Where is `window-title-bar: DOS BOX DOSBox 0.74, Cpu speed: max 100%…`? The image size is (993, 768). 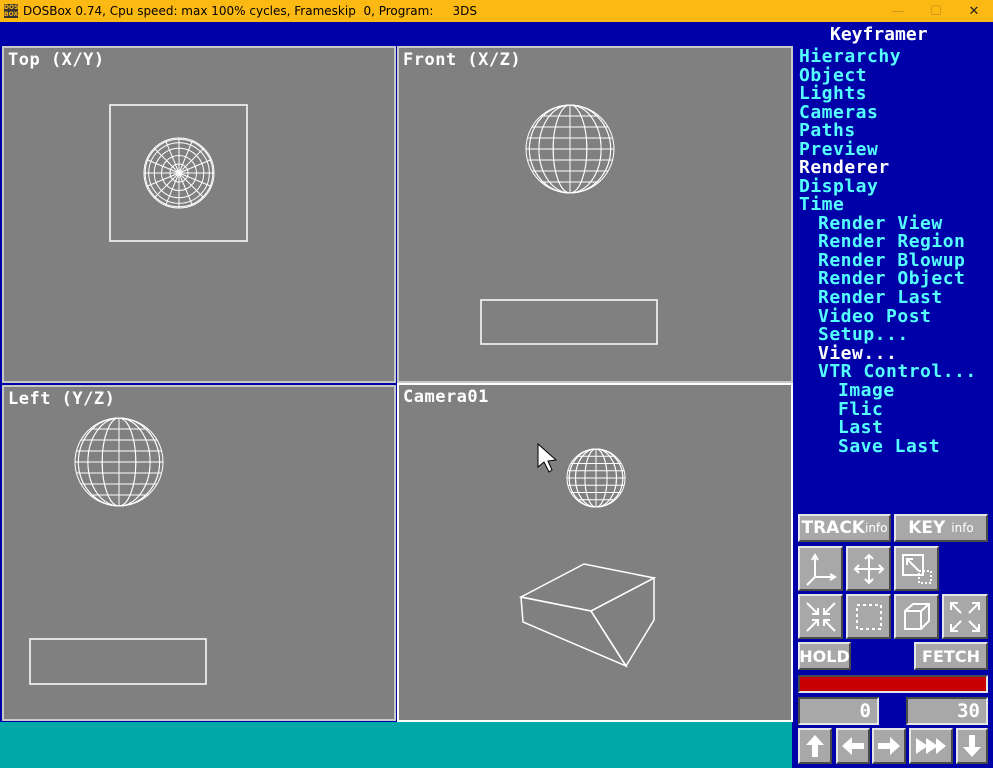 window-title-bar: DOS BOX DOSBox 0.74, Cpu speed: max 100%… is located at coordinates (496, 11).